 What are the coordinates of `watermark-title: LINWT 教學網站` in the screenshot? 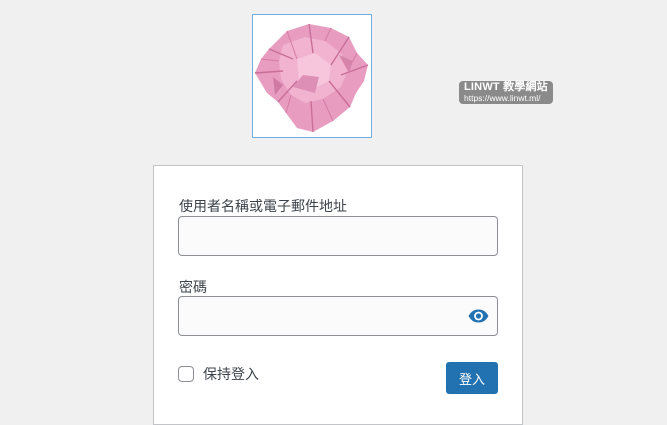 It's located at (506, 87).